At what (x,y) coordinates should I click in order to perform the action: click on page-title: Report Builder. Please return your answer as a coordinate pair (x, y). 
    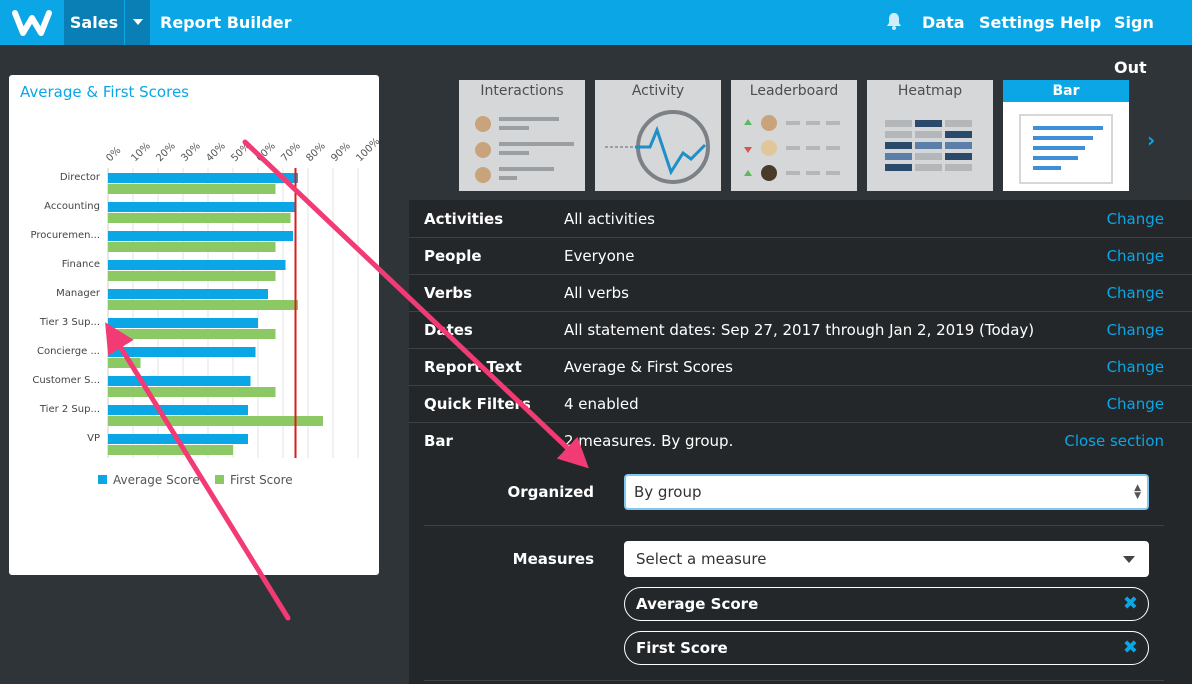
    Looking at the image, I should click on (226, 22).